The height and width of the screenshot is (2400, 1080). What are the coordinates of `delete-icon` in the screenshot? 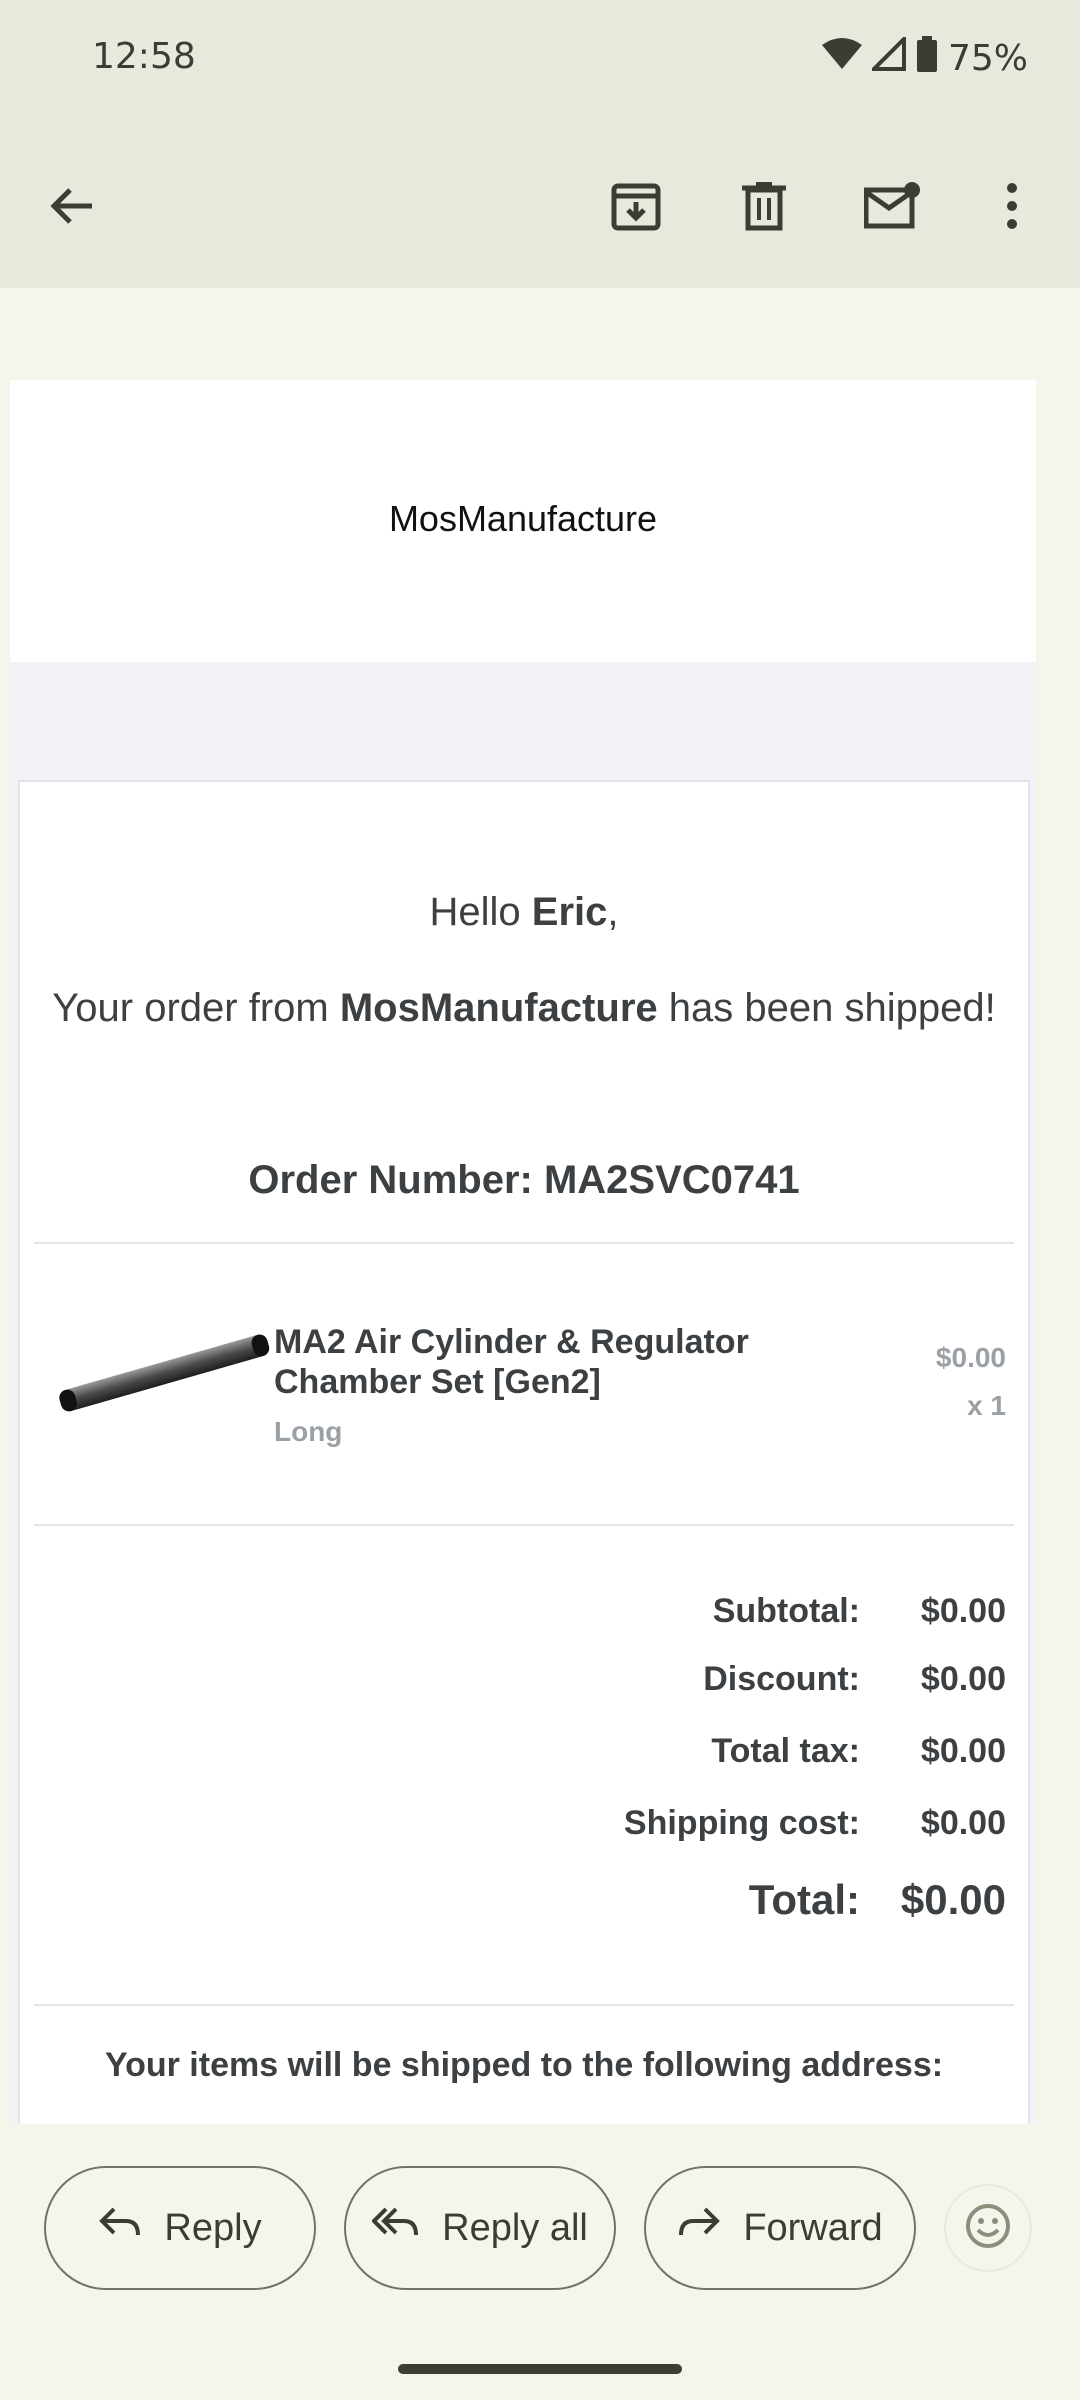 It's located at (764, 206).